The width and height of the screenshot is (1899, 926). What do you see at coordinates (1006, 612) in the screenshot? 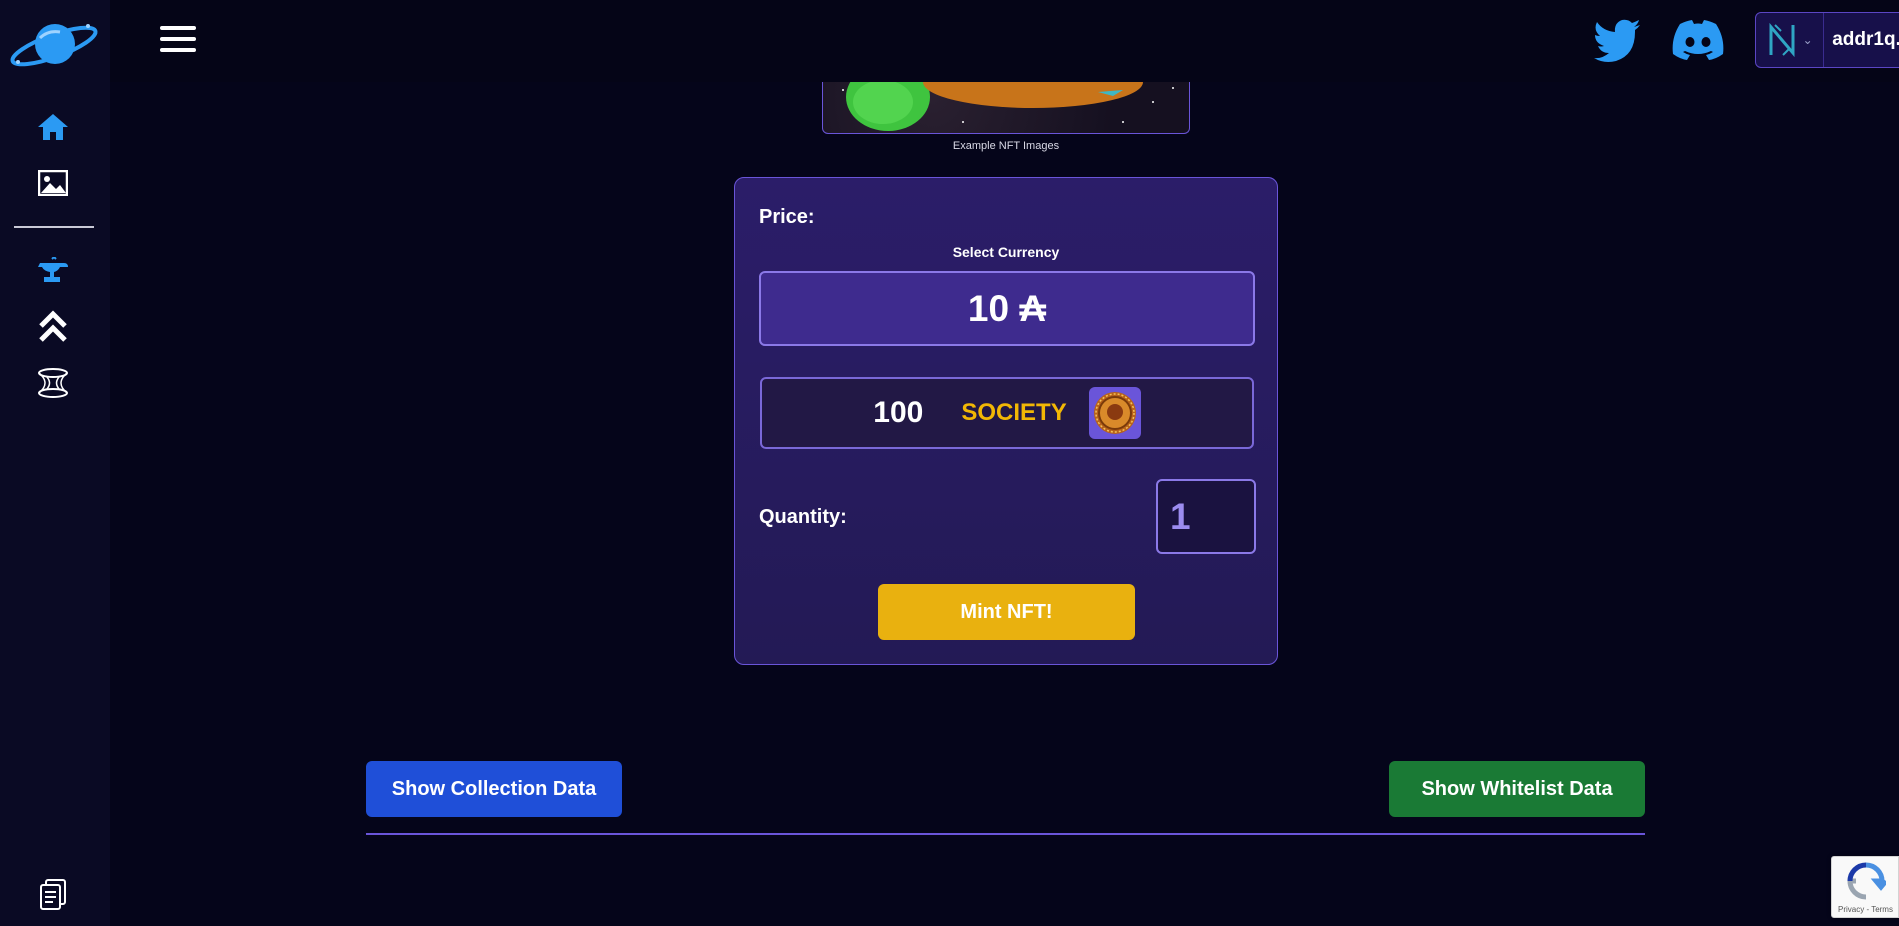
I see `mint-nft-button: Mint NFT!` at bounding box center [1006, 612].